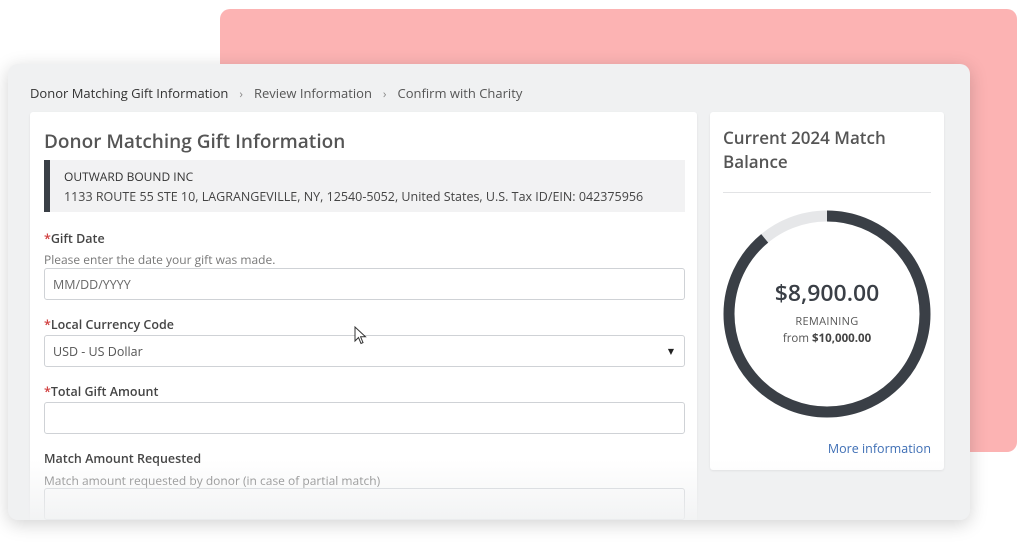 The image size is (1024, 546). Describe the element at coordinates (879, 448) in the screenshot. I see `more-information-link: More information` at that location.